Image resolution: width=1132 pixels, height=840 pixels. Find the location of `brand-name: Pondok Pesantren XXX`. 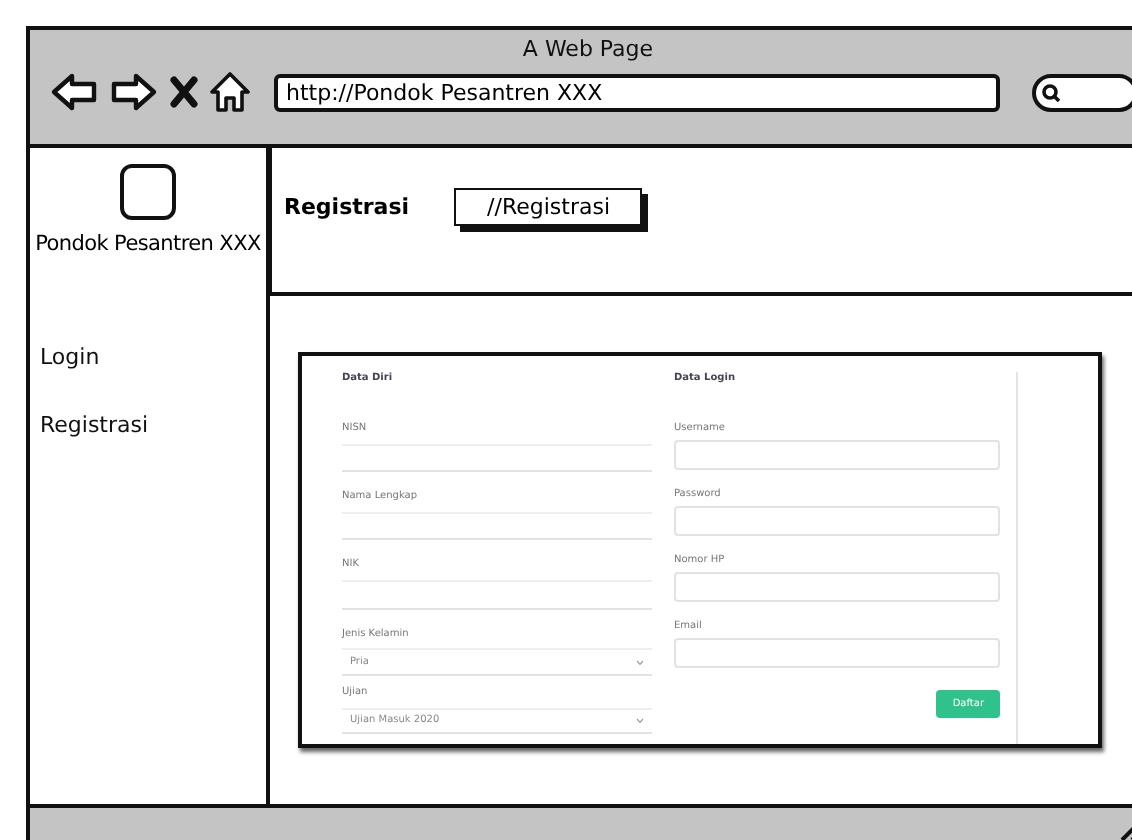

brand-name: Pondok Pesantren XXX is located at coordinates (148, 244).